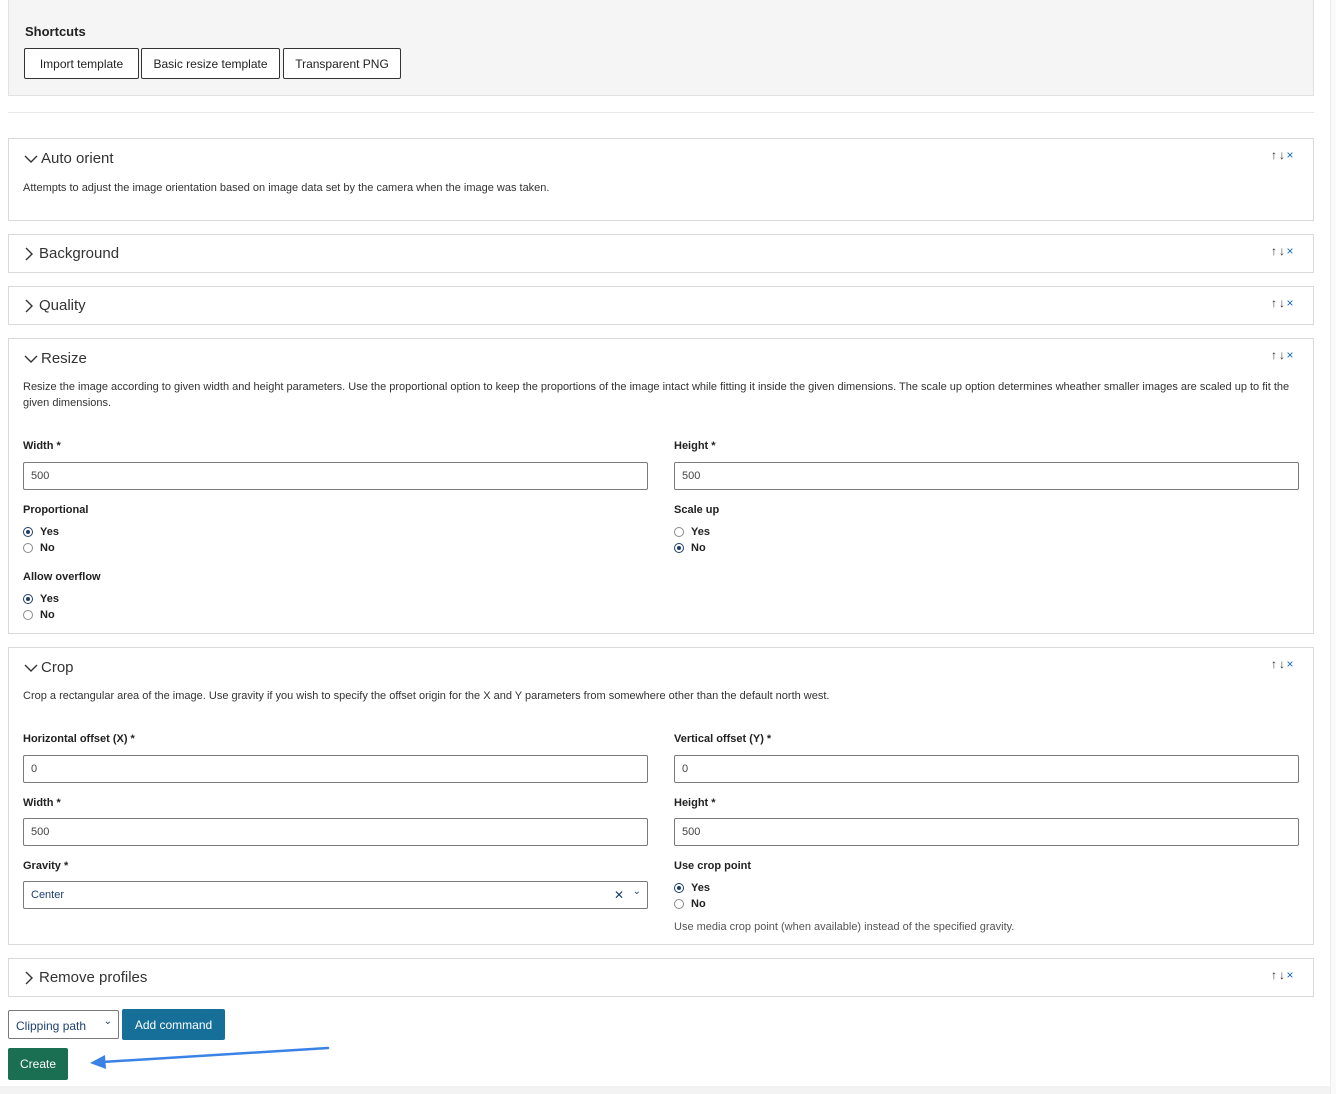 This screenshot has width=1336, height=1094. I want to click on import-template-button: Import template, so click(81, 63).